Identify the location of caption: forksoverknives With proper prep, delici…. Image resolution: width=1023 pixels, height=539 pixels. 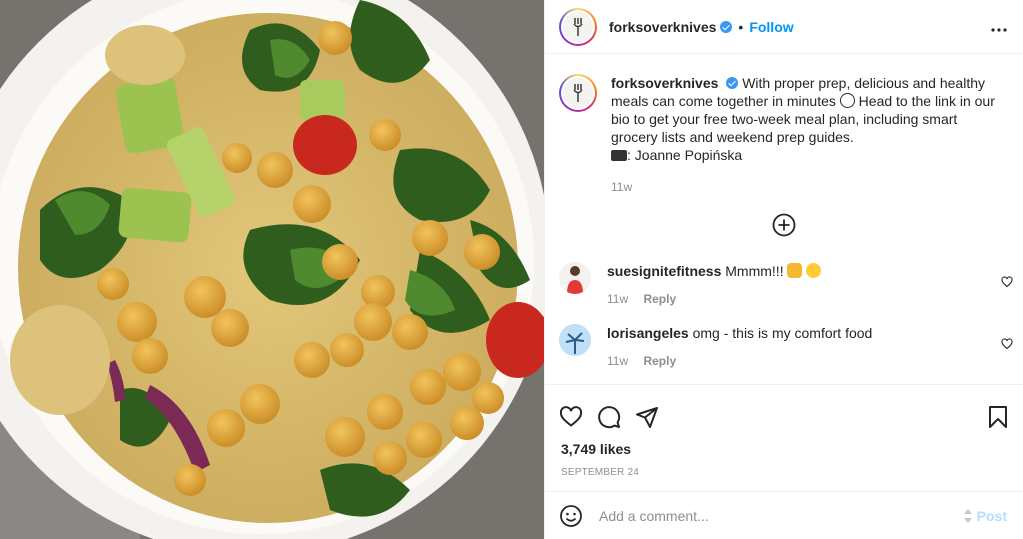
(784, 125).